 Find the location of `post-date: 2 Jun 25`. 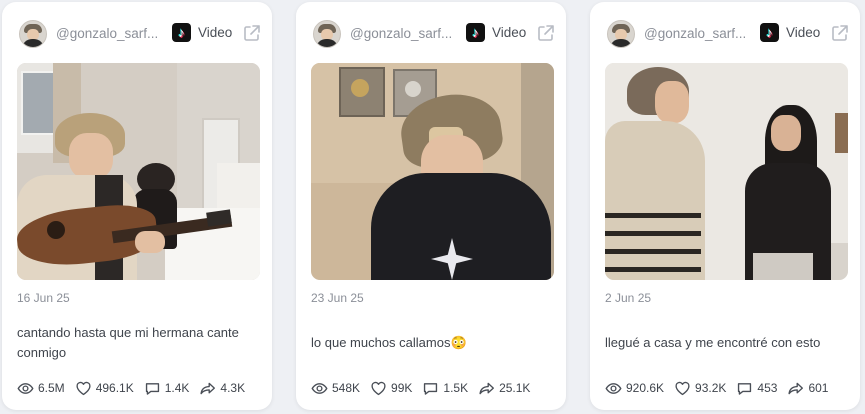

post-date: 2 Jun 25 is located at coordinates (628, 298).